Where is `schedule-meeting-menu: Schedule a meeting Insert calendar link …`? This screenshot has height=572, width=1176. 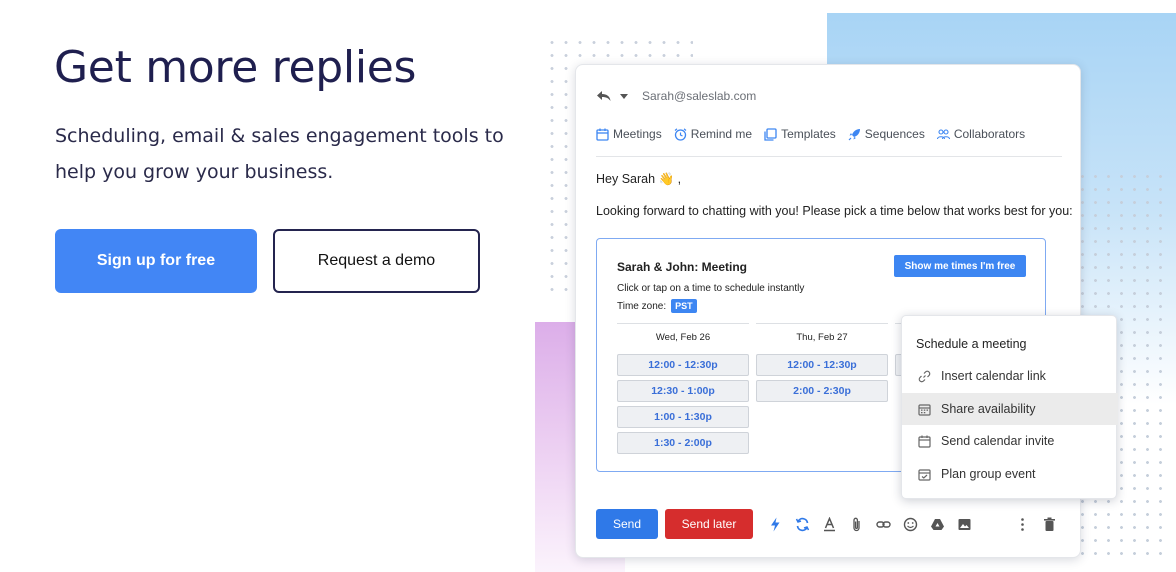
schedule-meeting-menu: Schedule a meeting Insert calendar link … is located at coordinates (1009, 407).